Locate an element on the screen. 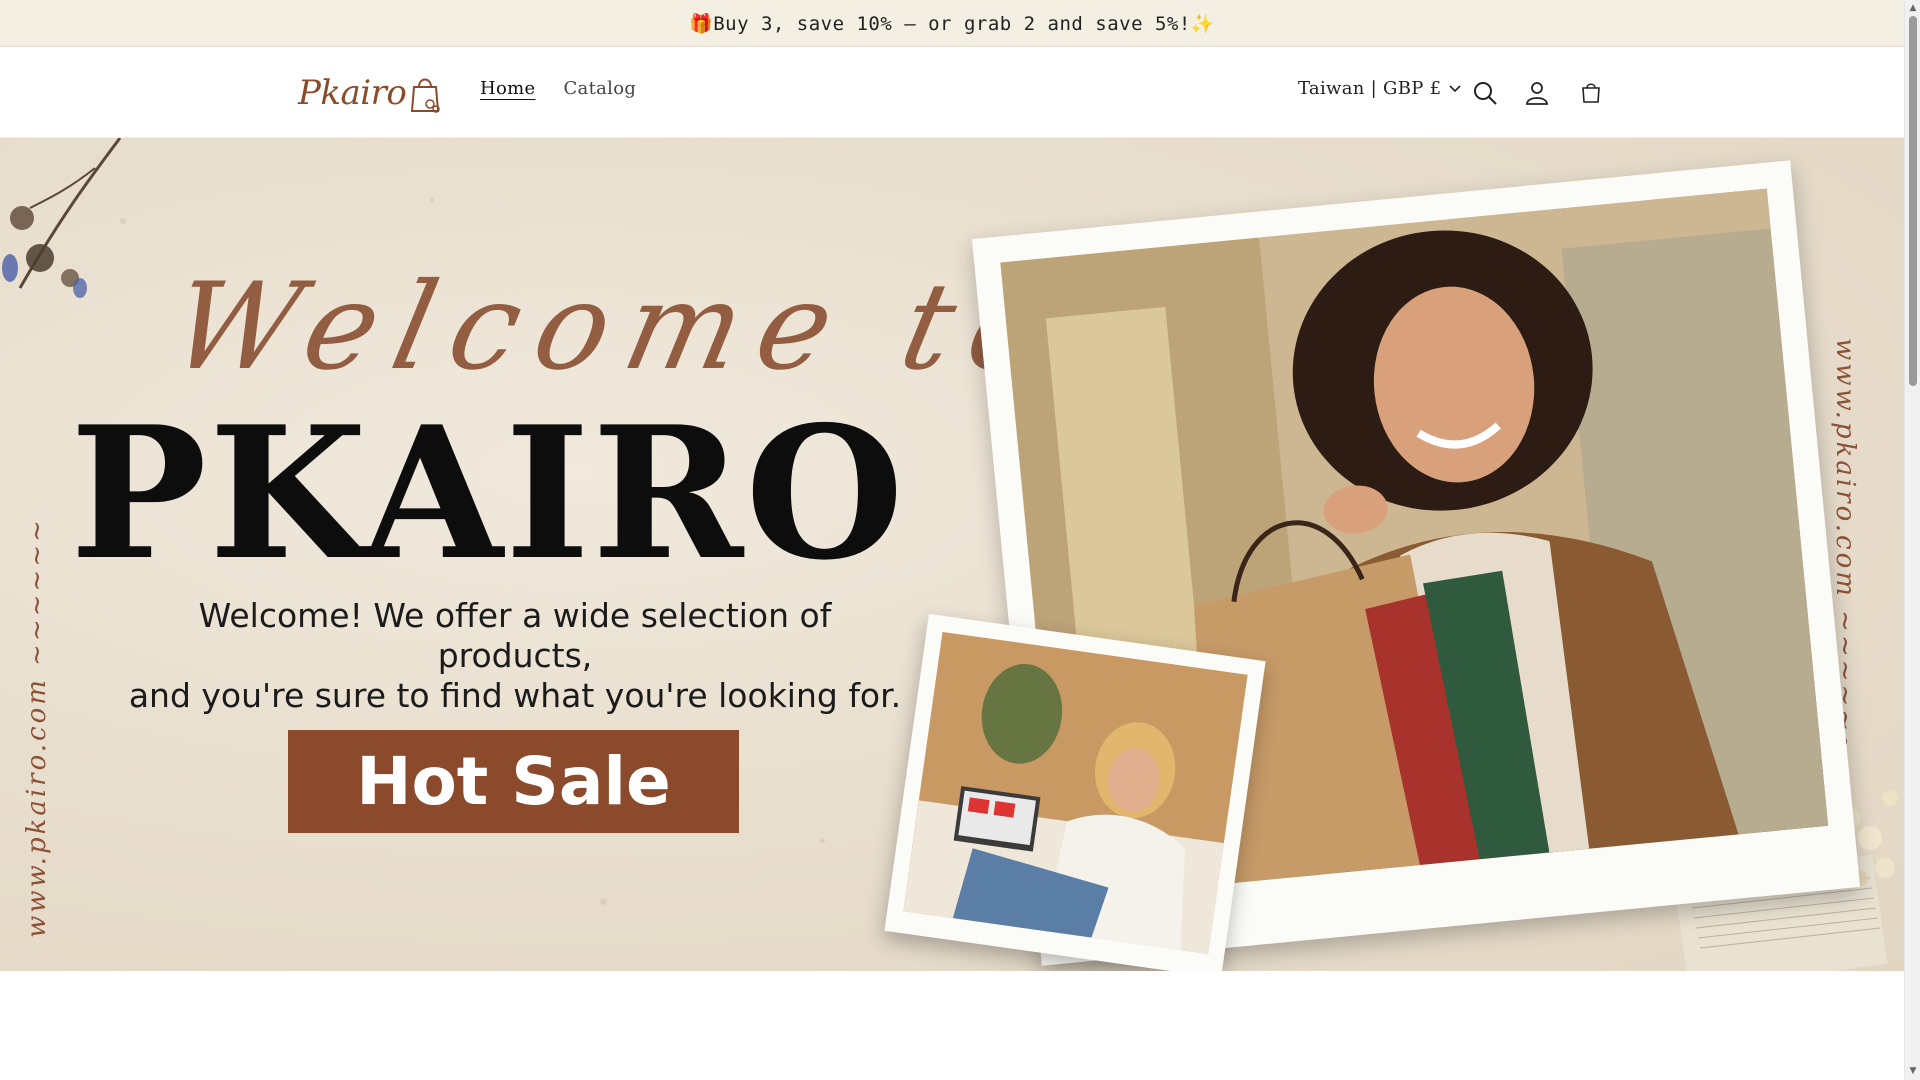  laptop-woman-photo is located at coordinates (1075, 793).